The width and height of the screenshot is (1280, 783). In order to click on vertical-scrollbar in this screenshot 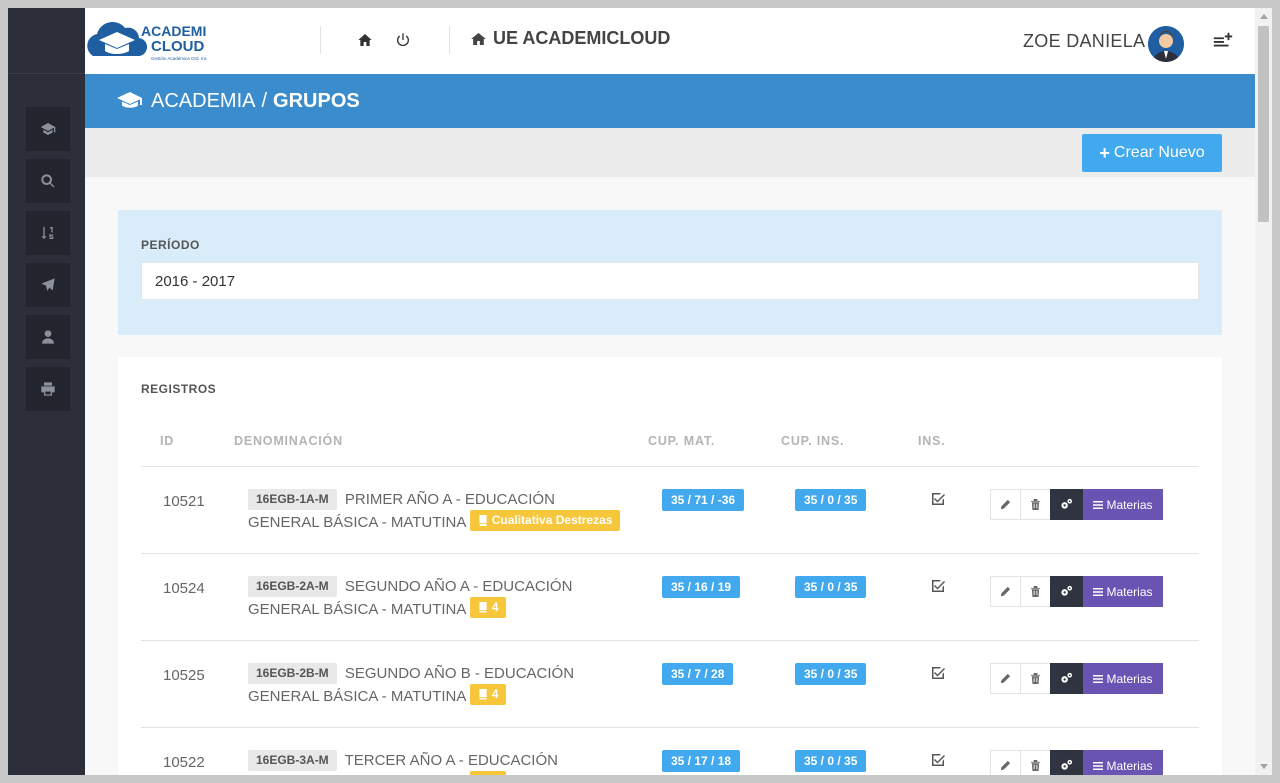, I will do `click(1263, 391)`.